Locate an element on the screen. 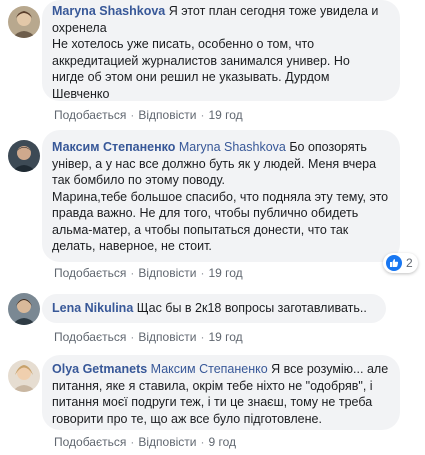 This screenshot has width=425, height=455. comment-actions: Подобається · Відповісти · 9 год is located at coordinates (145, 442).